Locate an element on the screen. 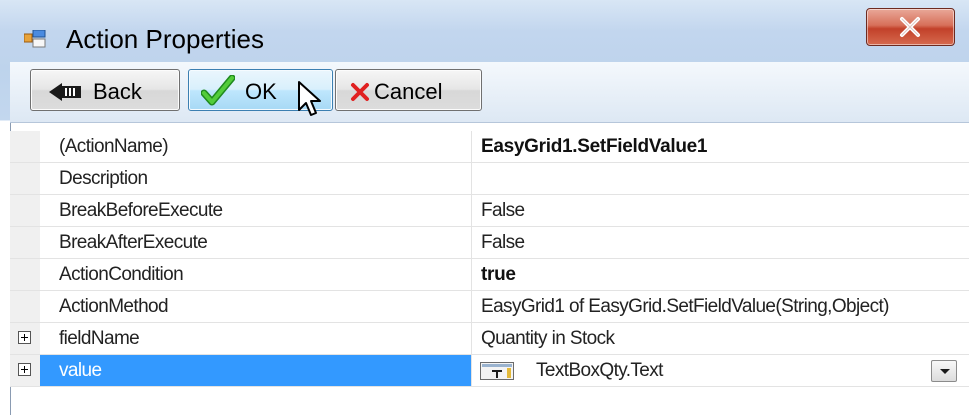 The height and width of the screenshot is (415, 969). close-button is located at coordinates (910, 27).